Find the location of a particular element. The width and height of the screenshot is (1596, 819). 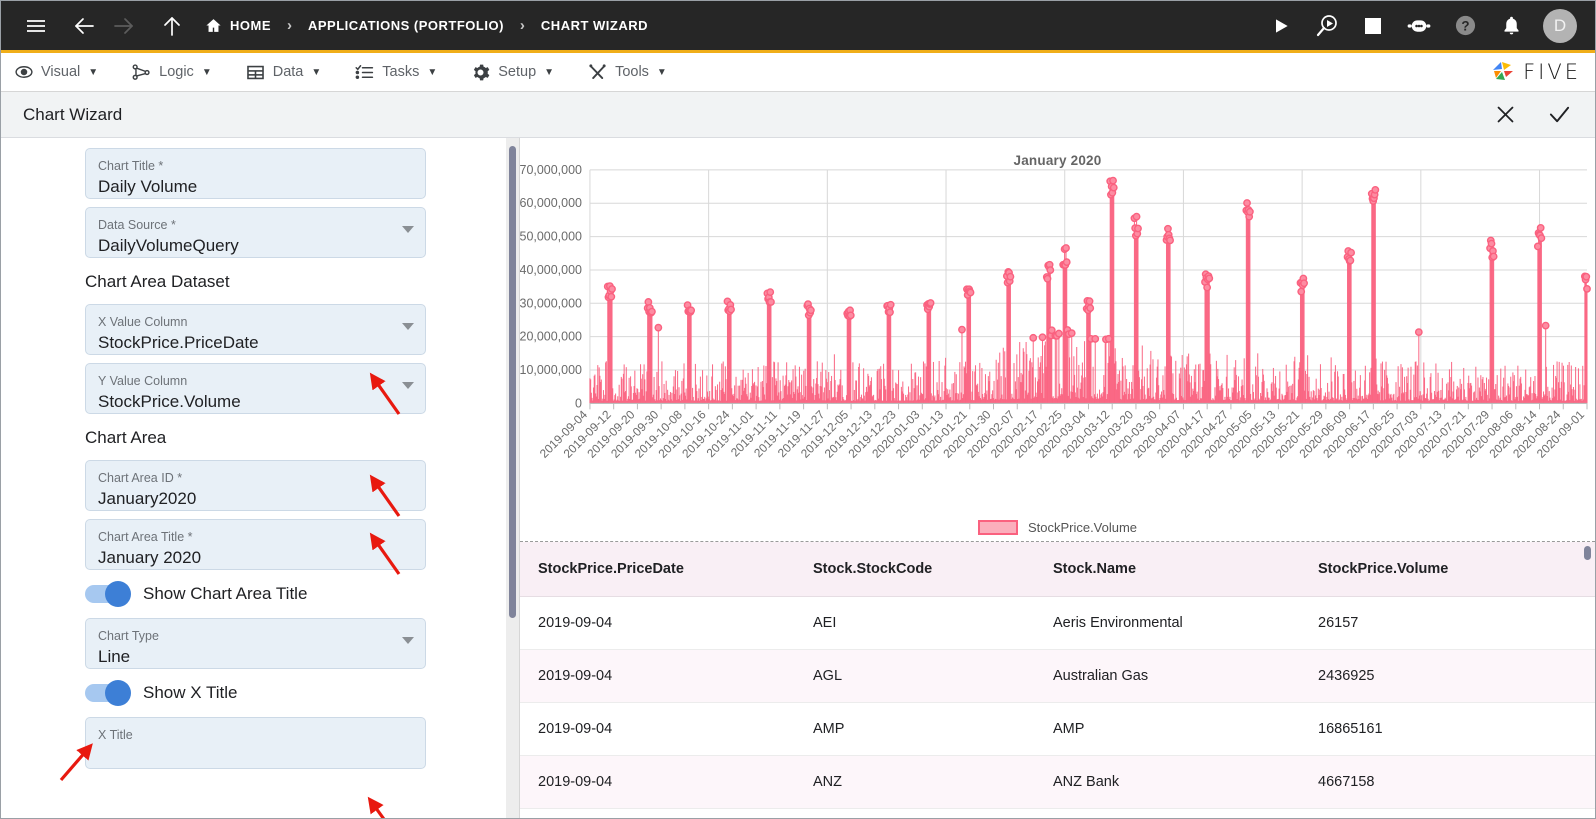

table-icon is located at coordinates (255, 72).